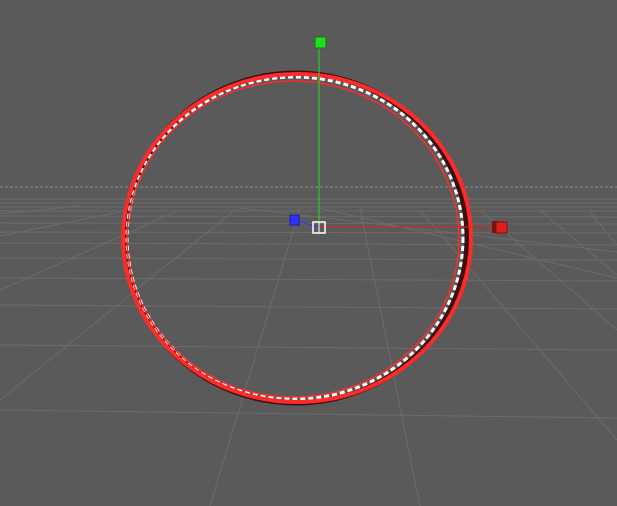  Describe the element at coordinates (294, 220) in the screenshot. I see `z-axis-handle` at that location.